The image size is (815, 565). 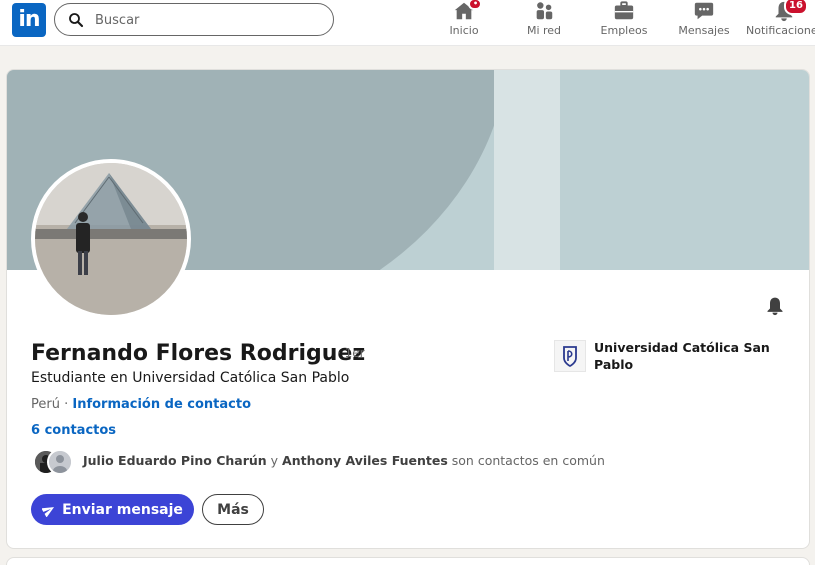 I want to click on avatar, so click(x=60, y=462).